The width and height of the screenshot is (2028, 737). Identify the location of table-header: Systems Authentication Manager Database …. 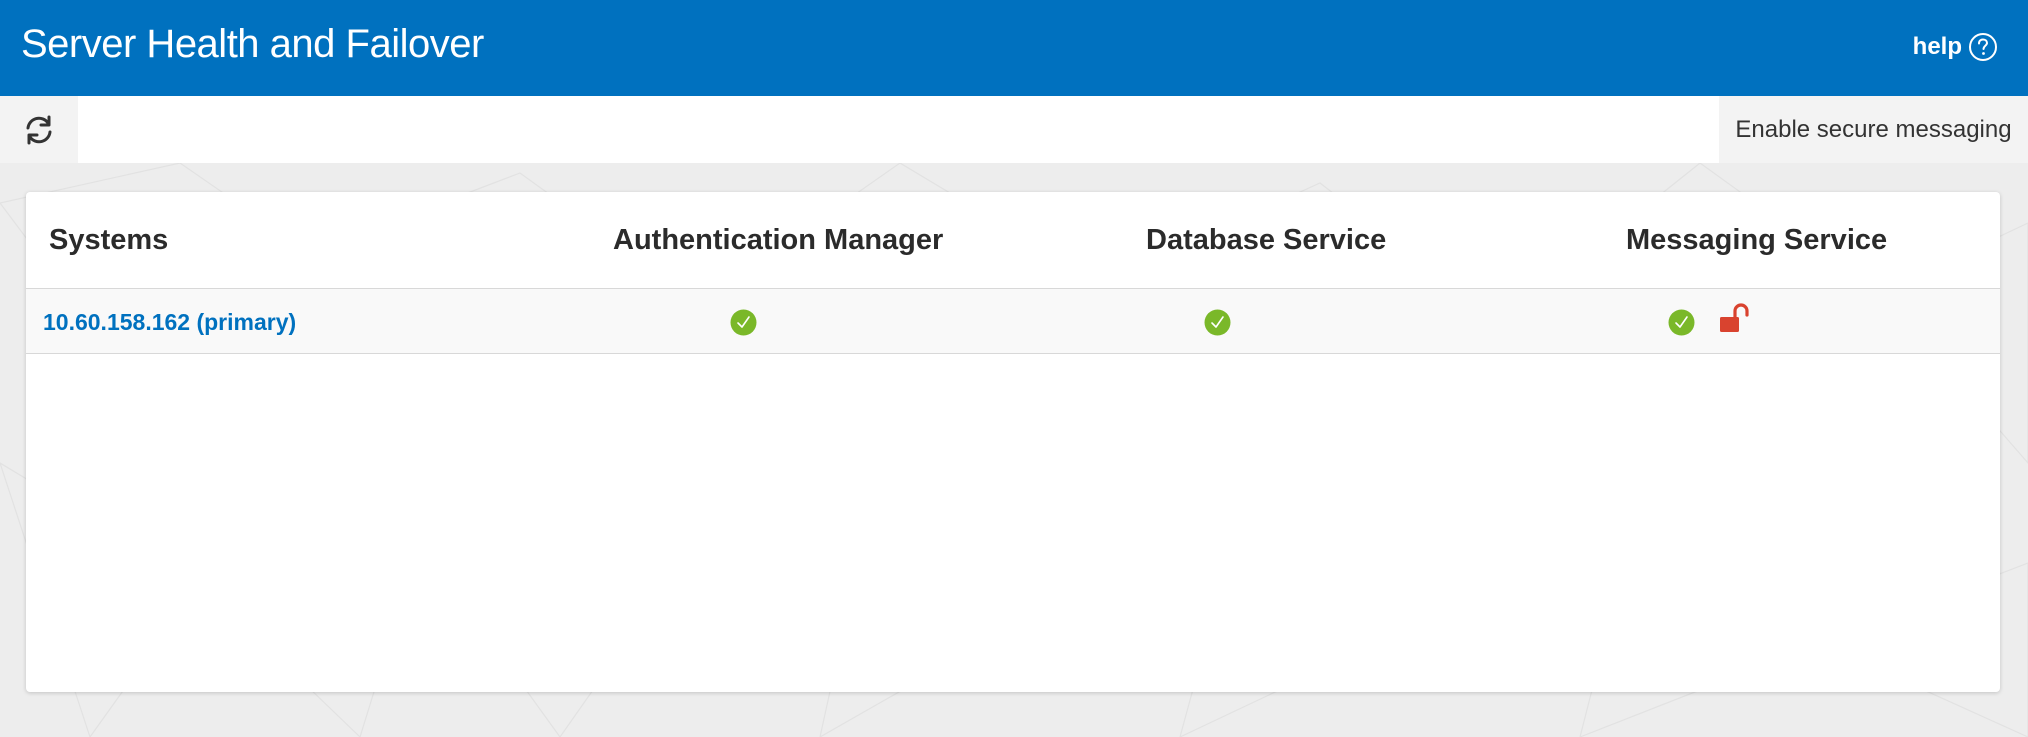
(1013, 240).